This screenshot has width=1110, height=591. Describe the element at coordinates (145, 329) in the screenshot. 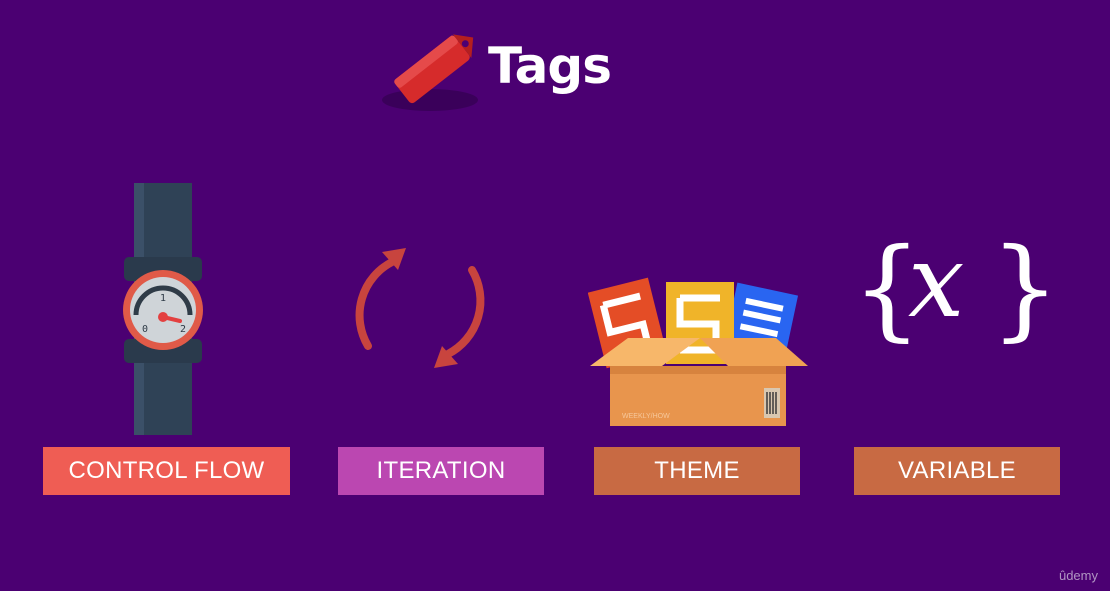

I see `gauge-tick-0: 0` at that location.